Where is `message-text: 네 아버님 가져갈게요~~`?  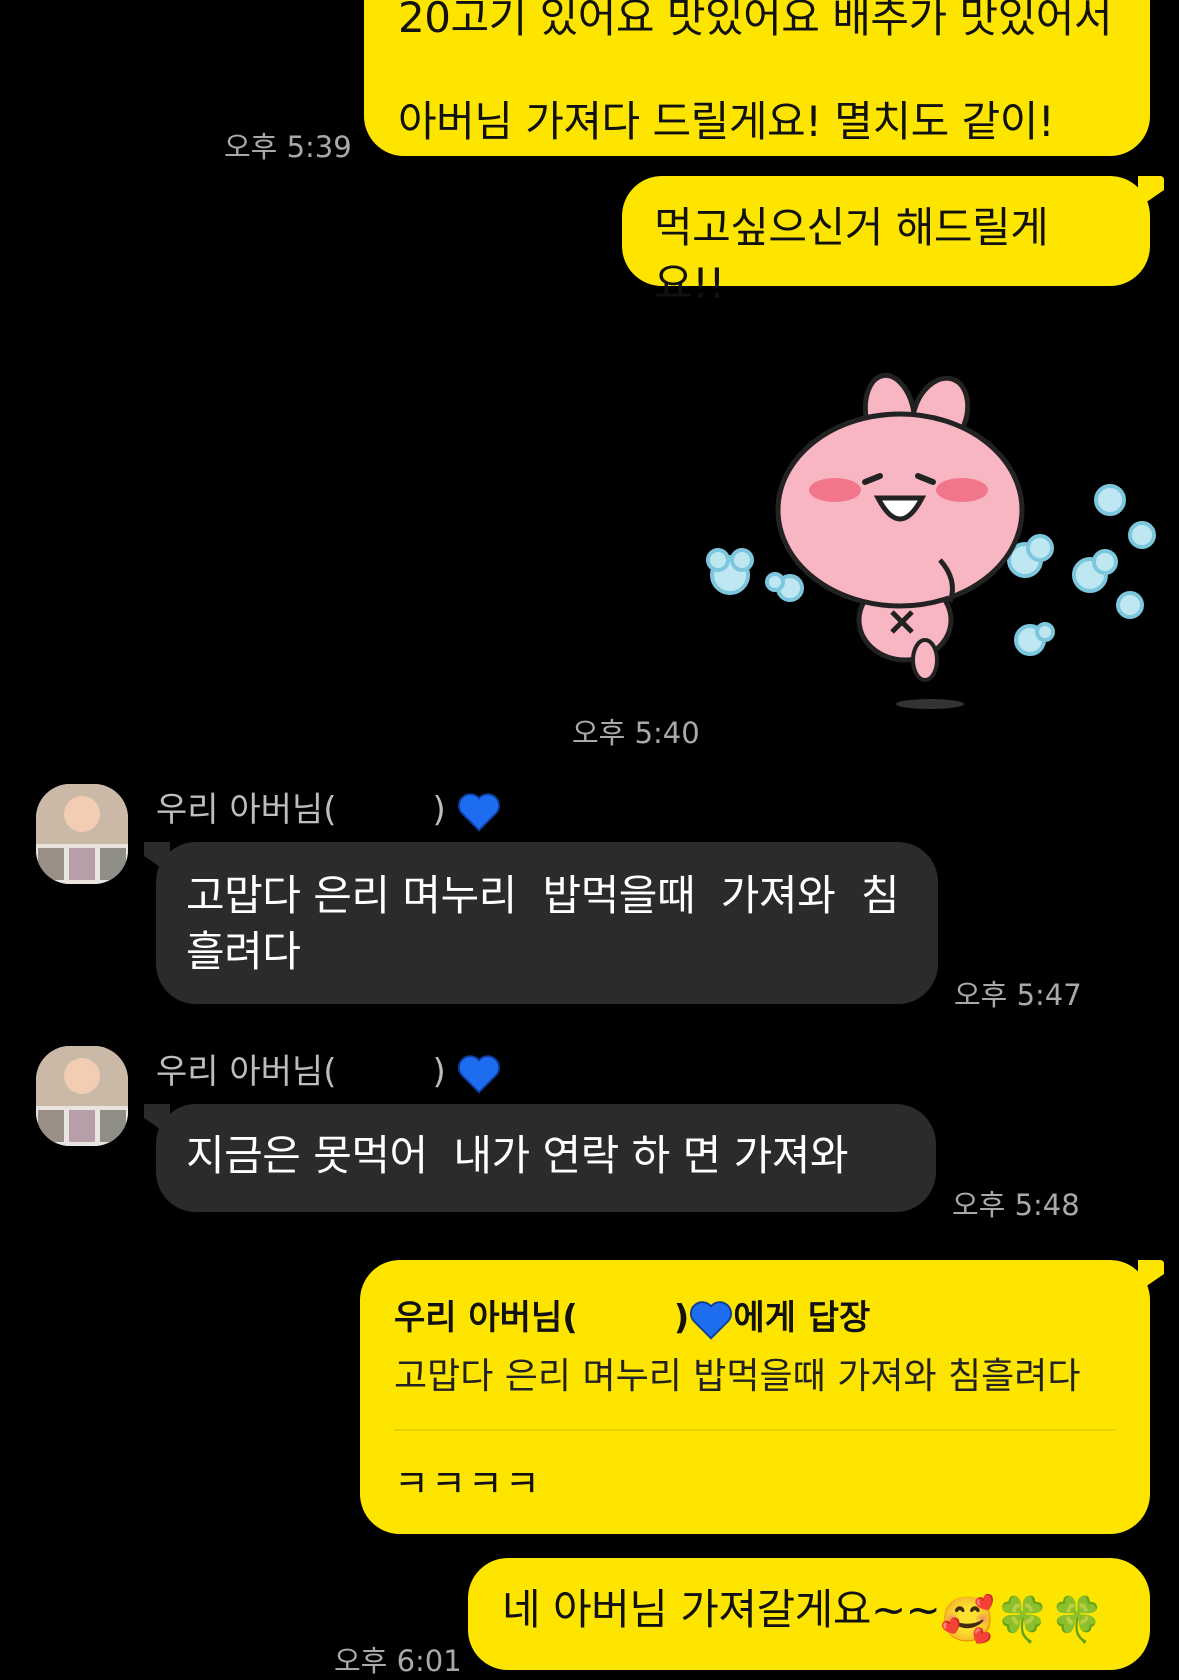 message-text: 네 아버님 가져갈게요~~ is located at coordinates (721, 1609).